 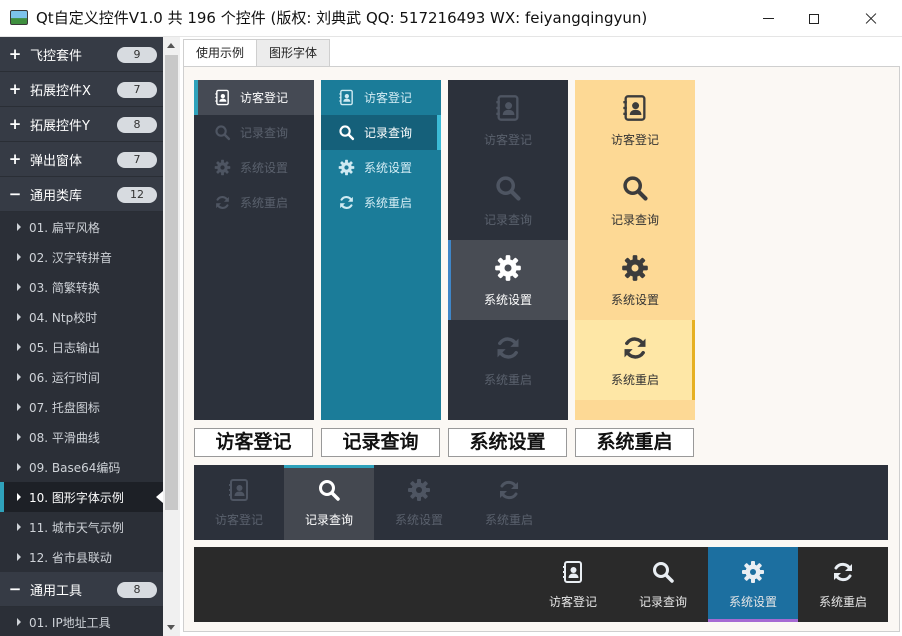 I want to click on nav-item-label: 08. 平滑曲线, so click(x=64, y=437).